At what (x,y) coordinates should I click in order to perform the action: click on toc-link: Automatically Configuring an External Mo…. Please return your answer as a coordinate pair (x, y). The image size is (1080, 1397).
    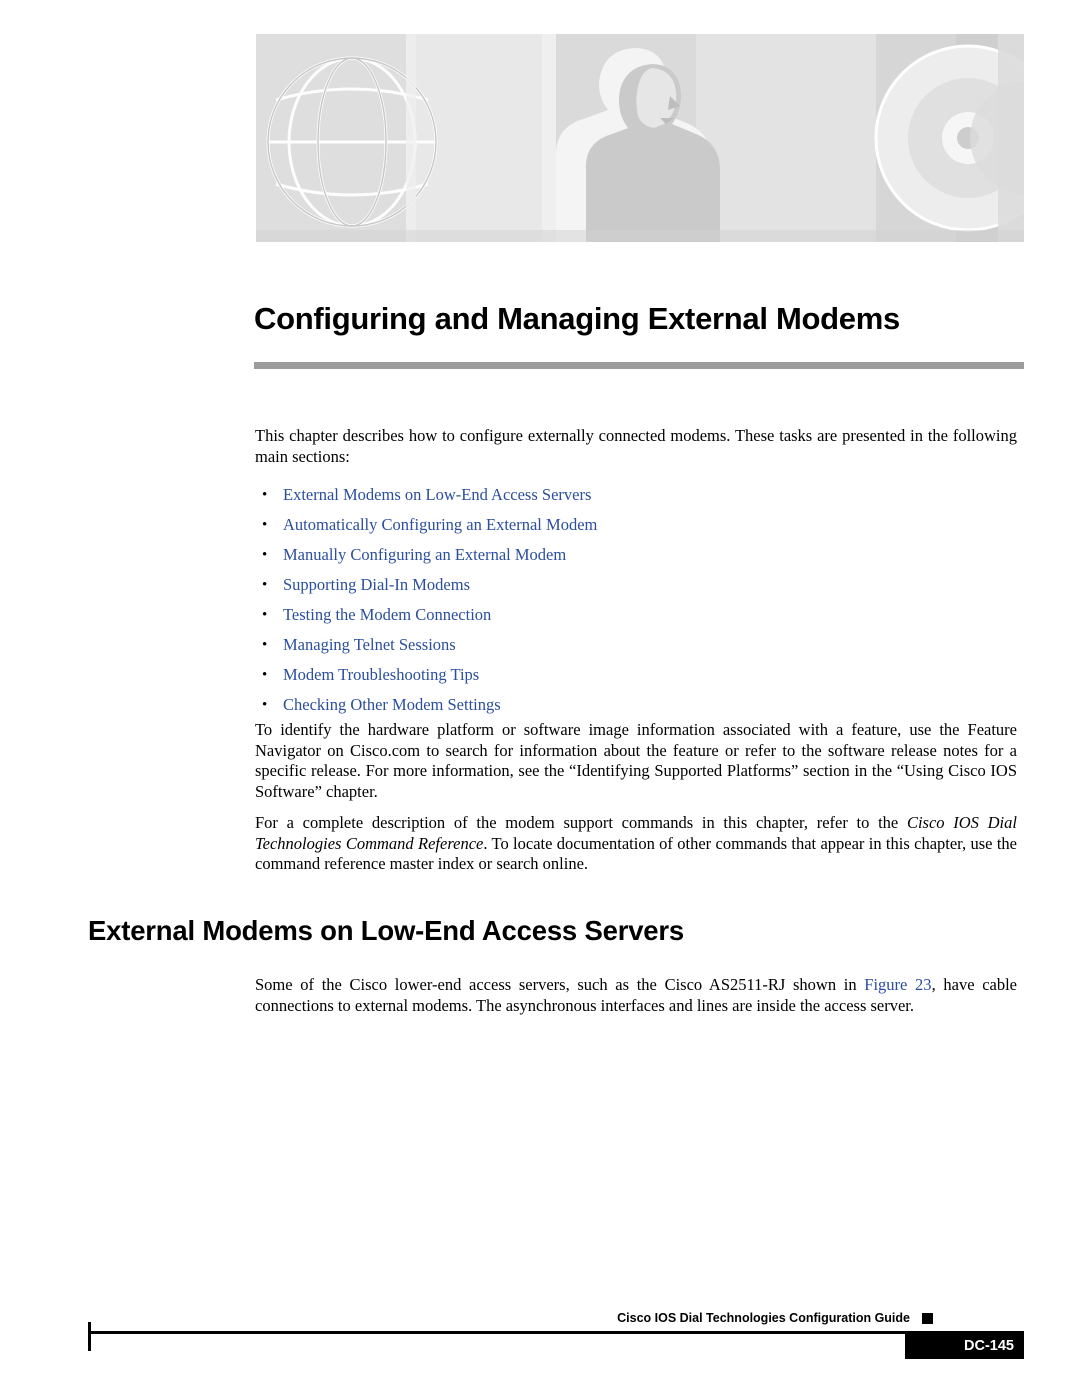
    Looking at the image, I should click on (440, 524).